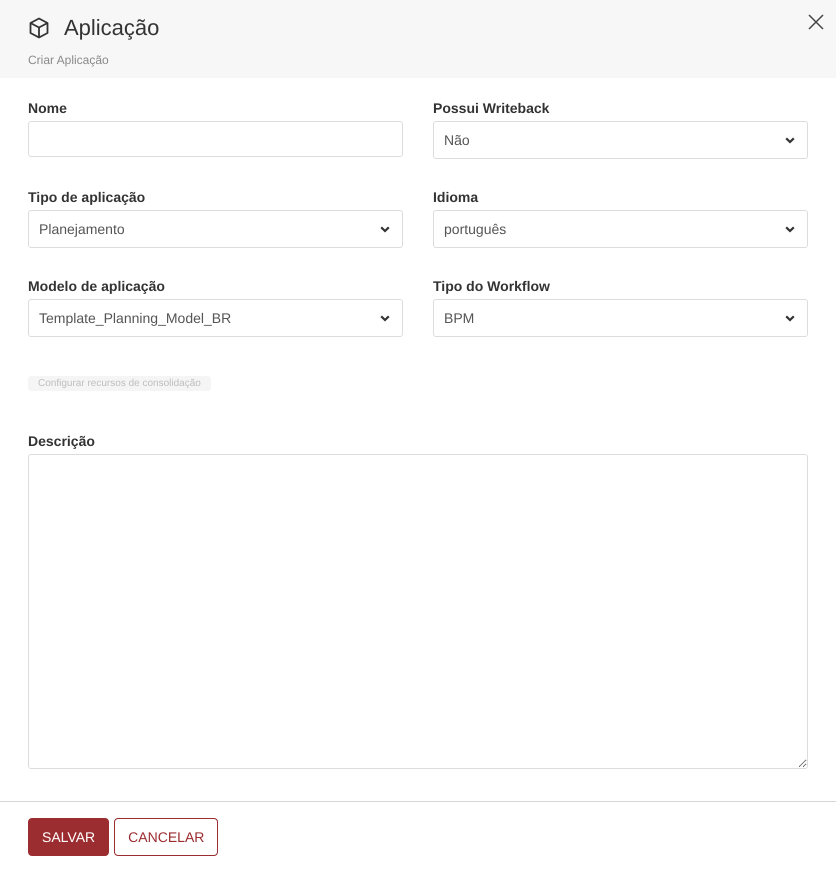 The height and width of the screenshot is (870, 836). What do you see at coordinates (69, 837) in the screenshot?
I see `save-button: SALVAR` at bounding box center [69, 837].